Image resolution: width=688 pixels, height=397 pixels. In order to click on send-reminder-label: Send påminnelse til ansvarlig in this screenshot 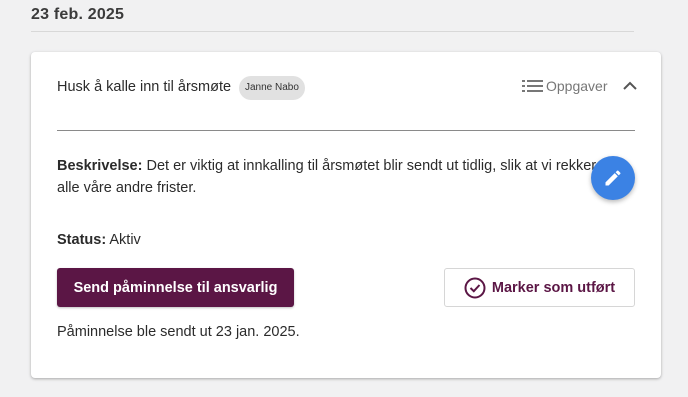, I will do `click(175, 287)`.